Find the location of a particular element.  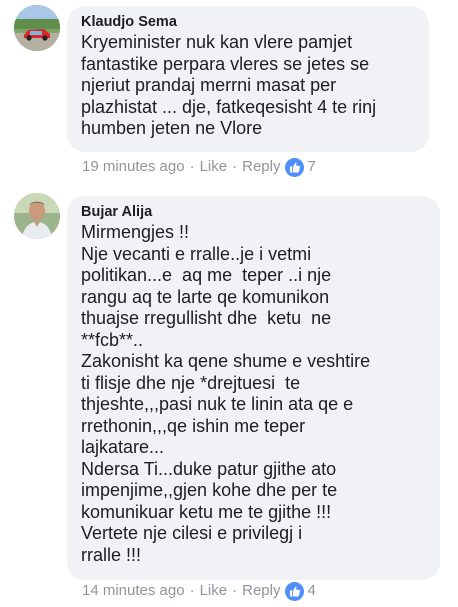

reaction-count: 7 is located at coordinates (311, 167).